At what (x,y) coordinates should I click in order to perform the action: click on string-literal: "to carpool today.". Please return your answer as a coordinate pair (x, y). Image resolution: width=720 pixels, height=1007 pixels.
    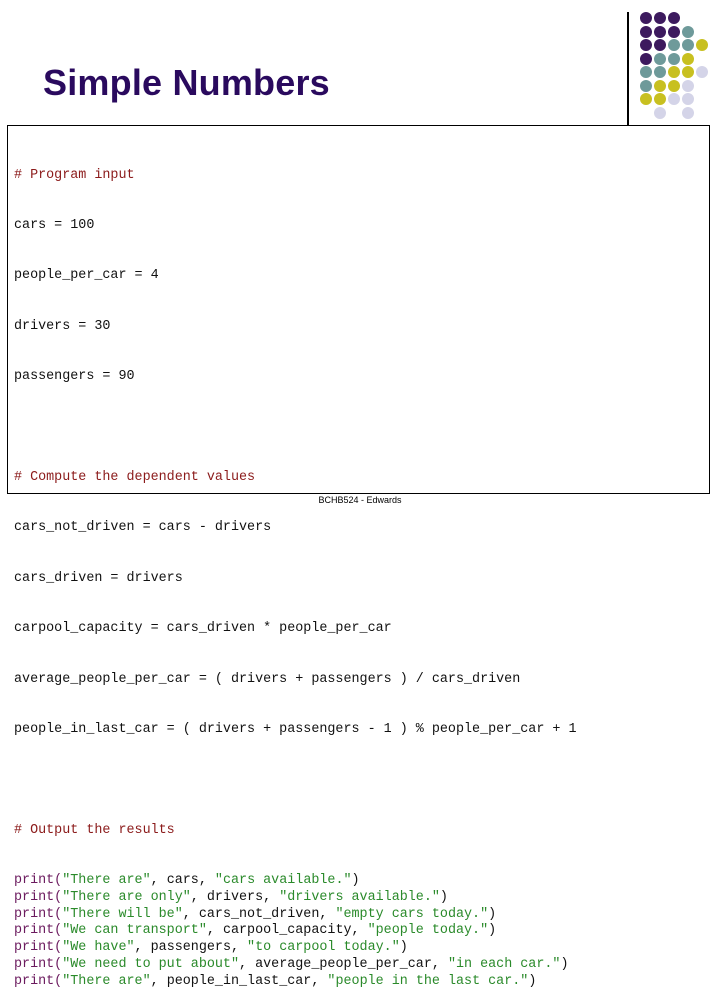
    Looking at the image, I should click on (323, 948).